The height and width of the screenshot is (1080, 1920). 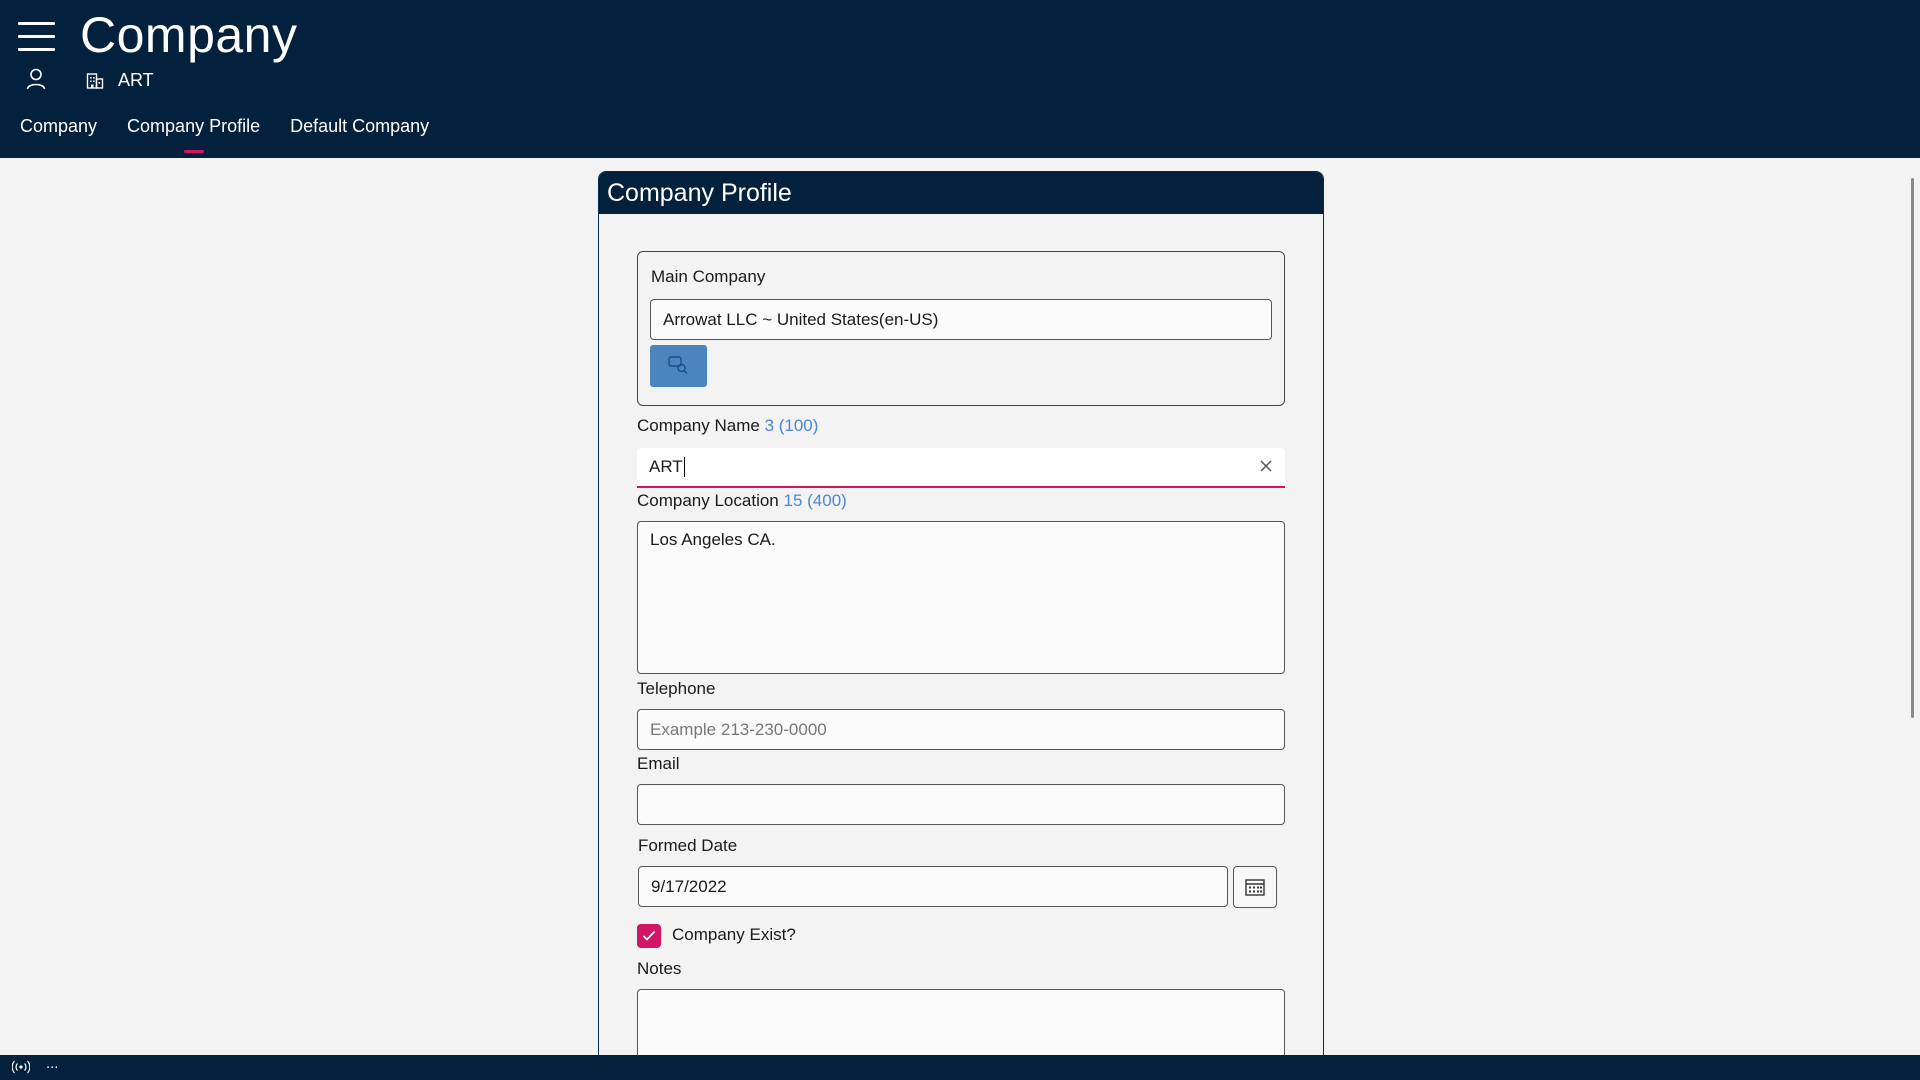 I want to click on page-title: Company, so click(x=189, y=35).